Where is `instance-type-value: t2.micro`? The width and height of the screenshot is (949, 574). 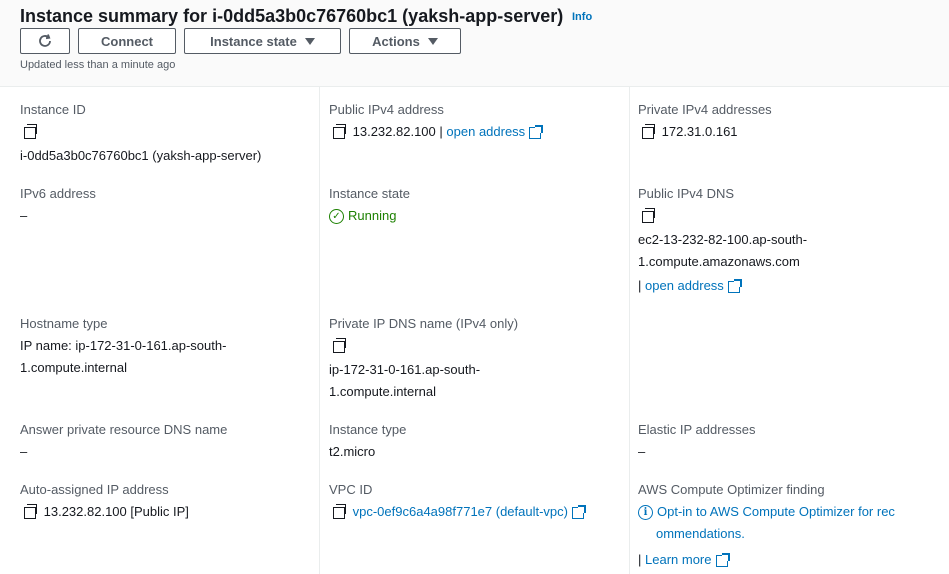
instance-type-value: t2.micro is located at coordinates (352, 451).